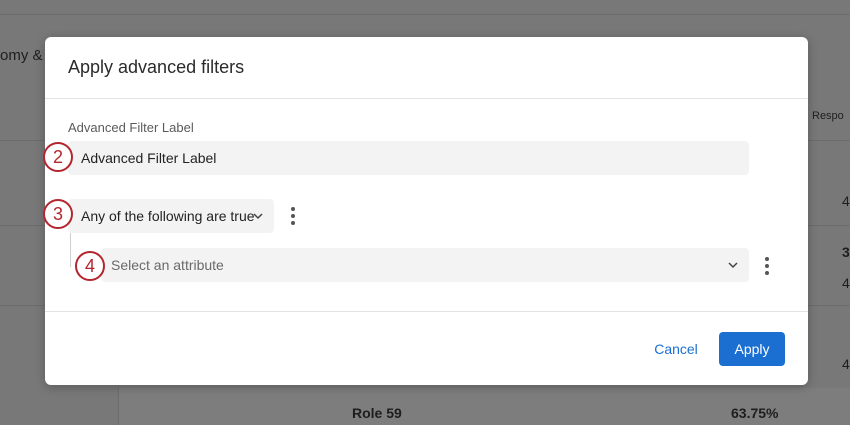 Image resolution: width=850 pixels, height=425 pixels. What do you see at coordinates (70, 250) in the screenshot?
I see `tree-connector-line` at bounding box center [70, 250].